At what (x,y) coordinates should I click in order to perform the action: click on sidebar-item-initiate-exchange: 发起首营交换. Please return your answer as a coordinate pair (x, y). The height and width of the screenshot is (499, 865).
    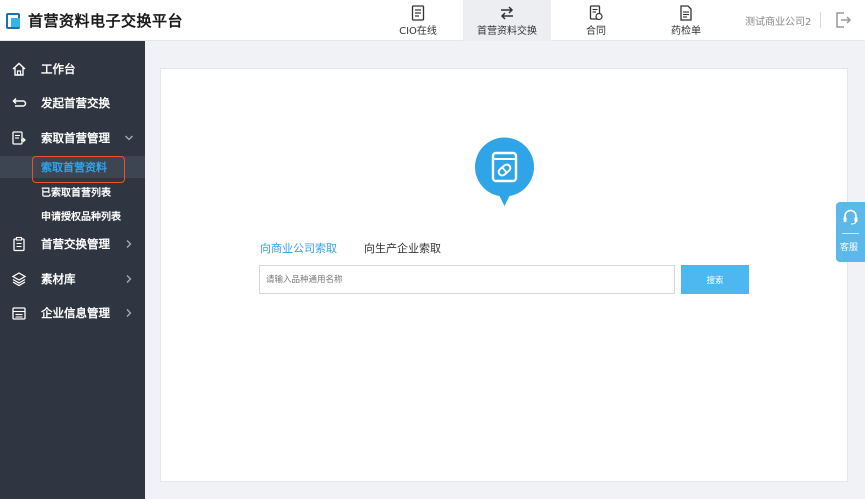
    Looking at the image, I should click on (72, 103).